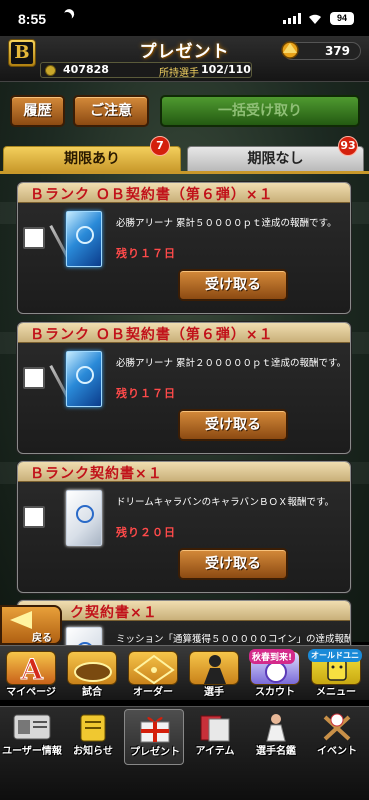 The image size is (369, 800). Describe the element at coordinates (160, 146) in the screenshot. I see `tab-with-expiry-badge: 7` at that location.